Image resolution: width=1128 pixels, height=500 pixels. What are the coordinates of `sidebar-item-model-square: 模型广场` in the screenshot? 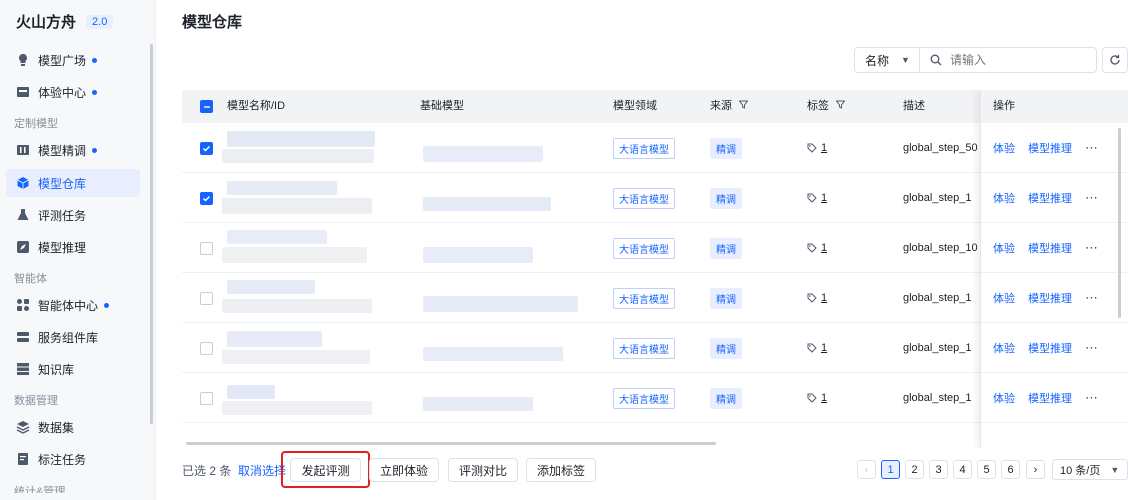 It's located at (73, 60).